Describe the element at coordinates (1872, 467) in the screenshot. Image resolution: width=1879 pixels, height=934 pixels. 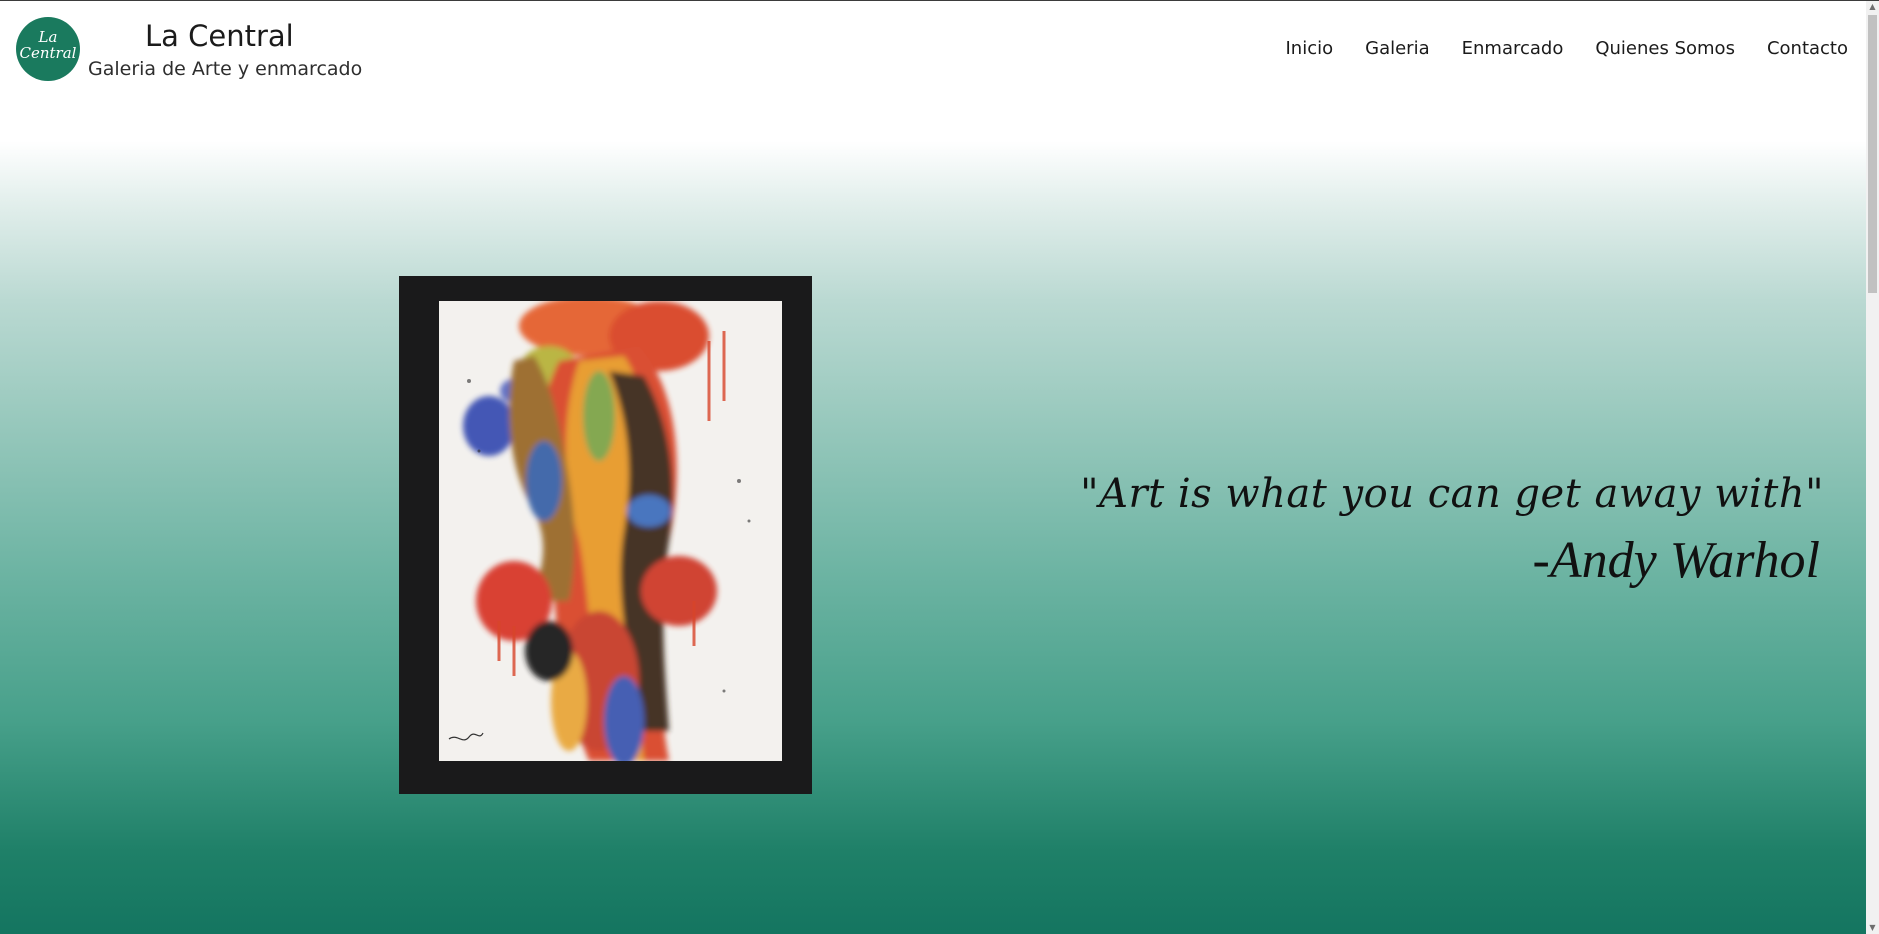
I see `vertical-scrollbar: ▲ ▼` at that location.